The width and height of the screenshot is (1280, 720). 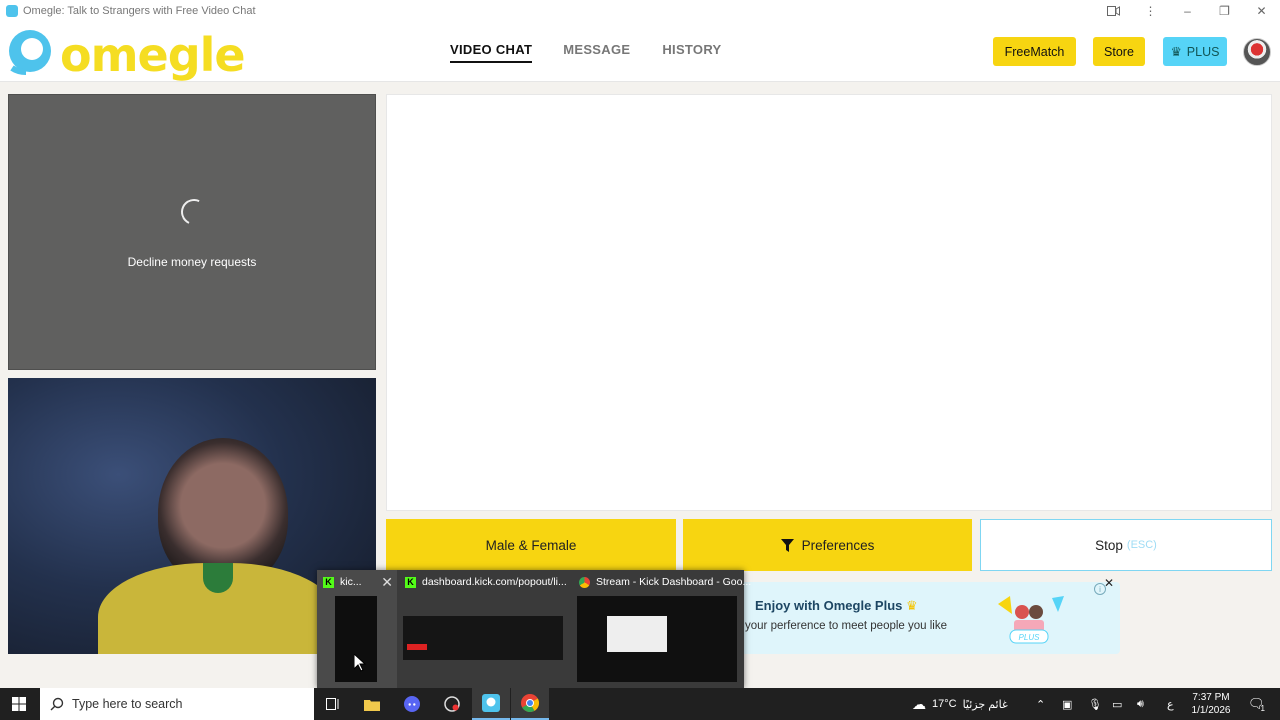 I want to click on freematch-button: FreeMatch, so click(x=1034, y=51).